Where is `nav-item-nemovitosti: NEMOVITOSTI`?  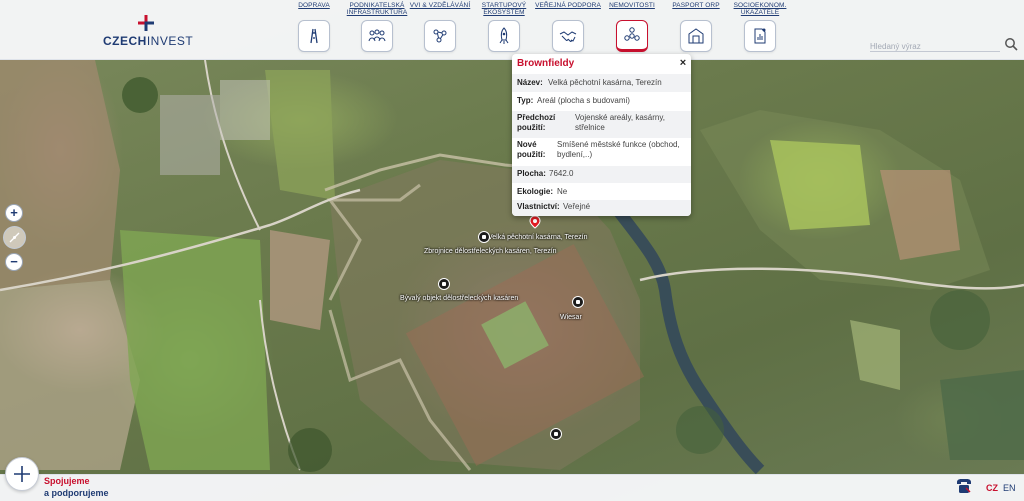 nav-item-nemovitosti: NEMOVITOSTI is located at coordinates (632, 30).